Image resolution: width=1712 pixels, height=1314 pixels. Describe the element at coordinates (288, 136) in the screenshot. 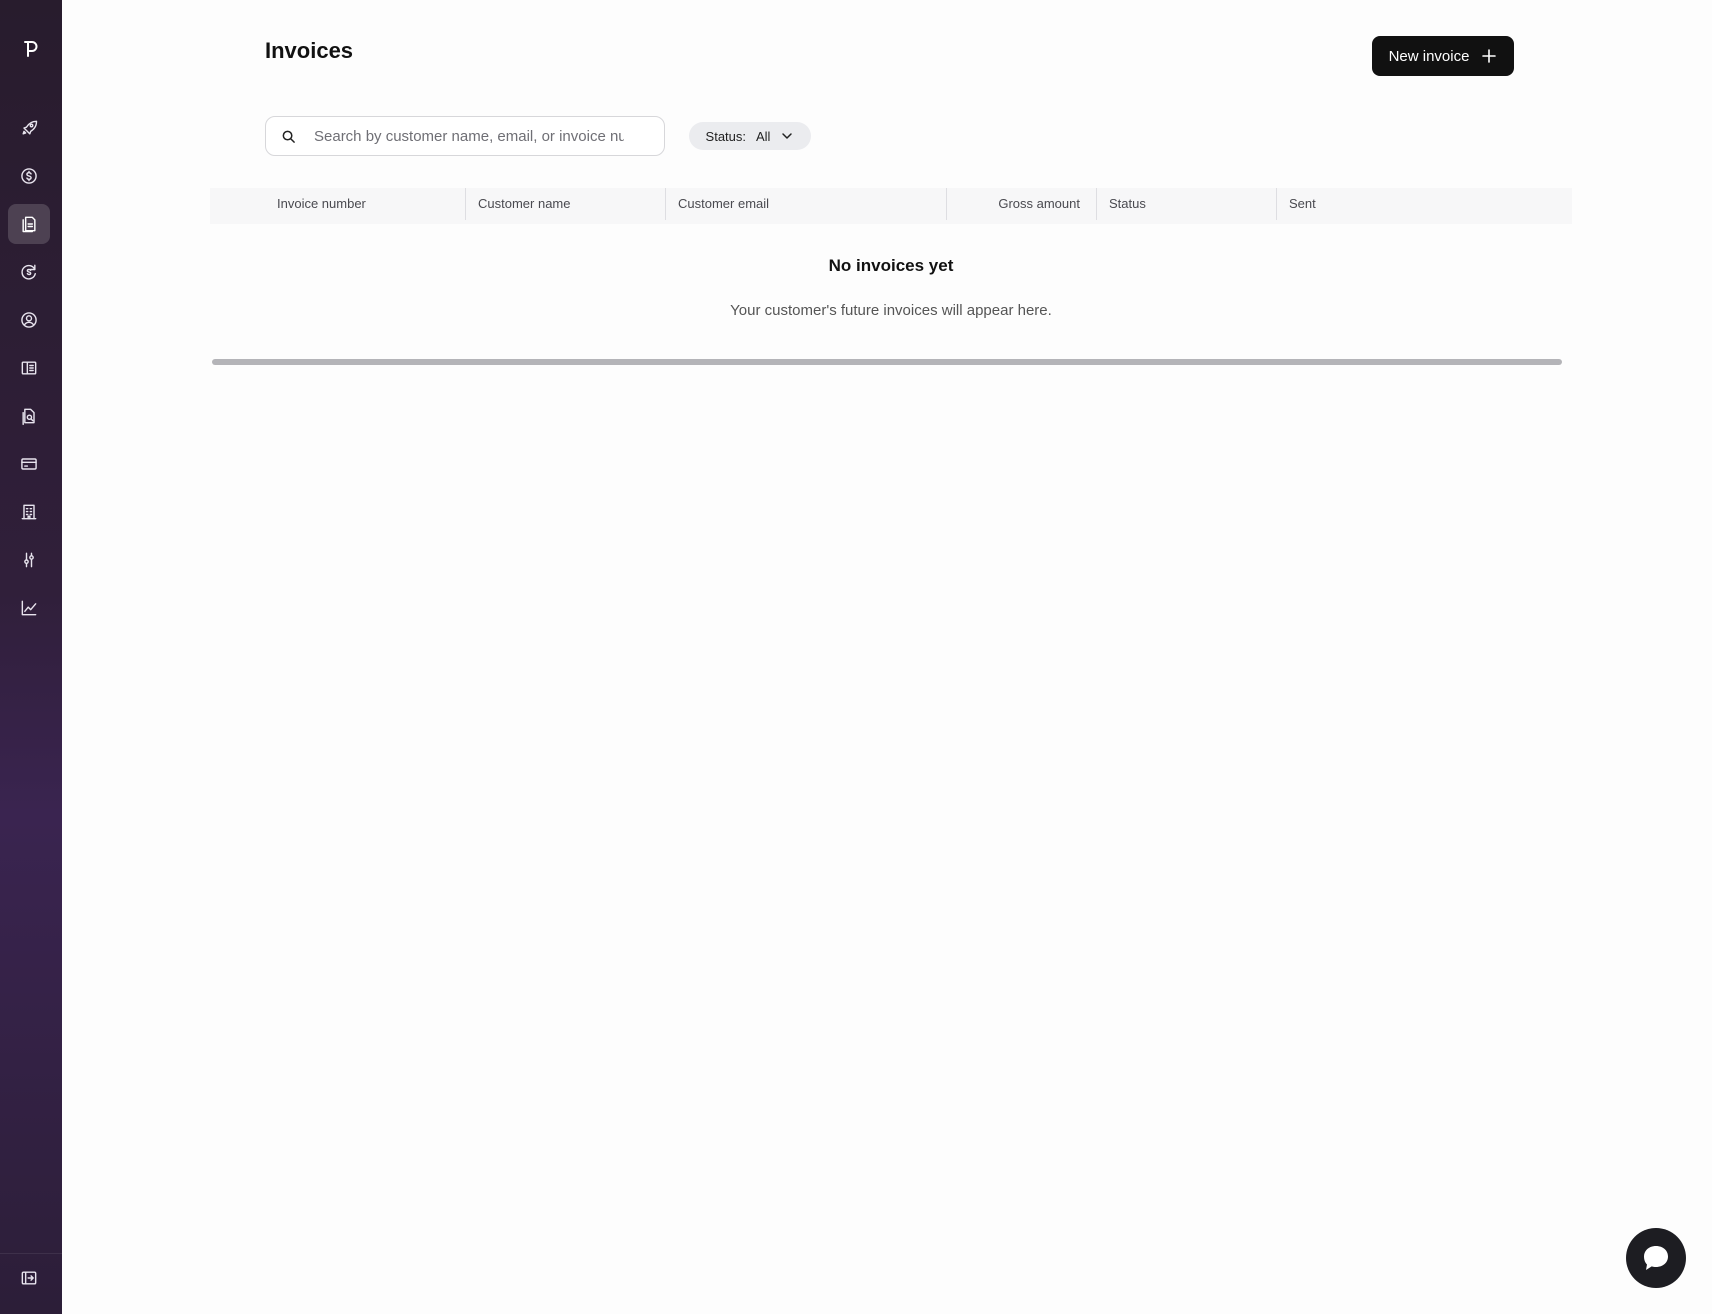

I see `search-icon` at that location.